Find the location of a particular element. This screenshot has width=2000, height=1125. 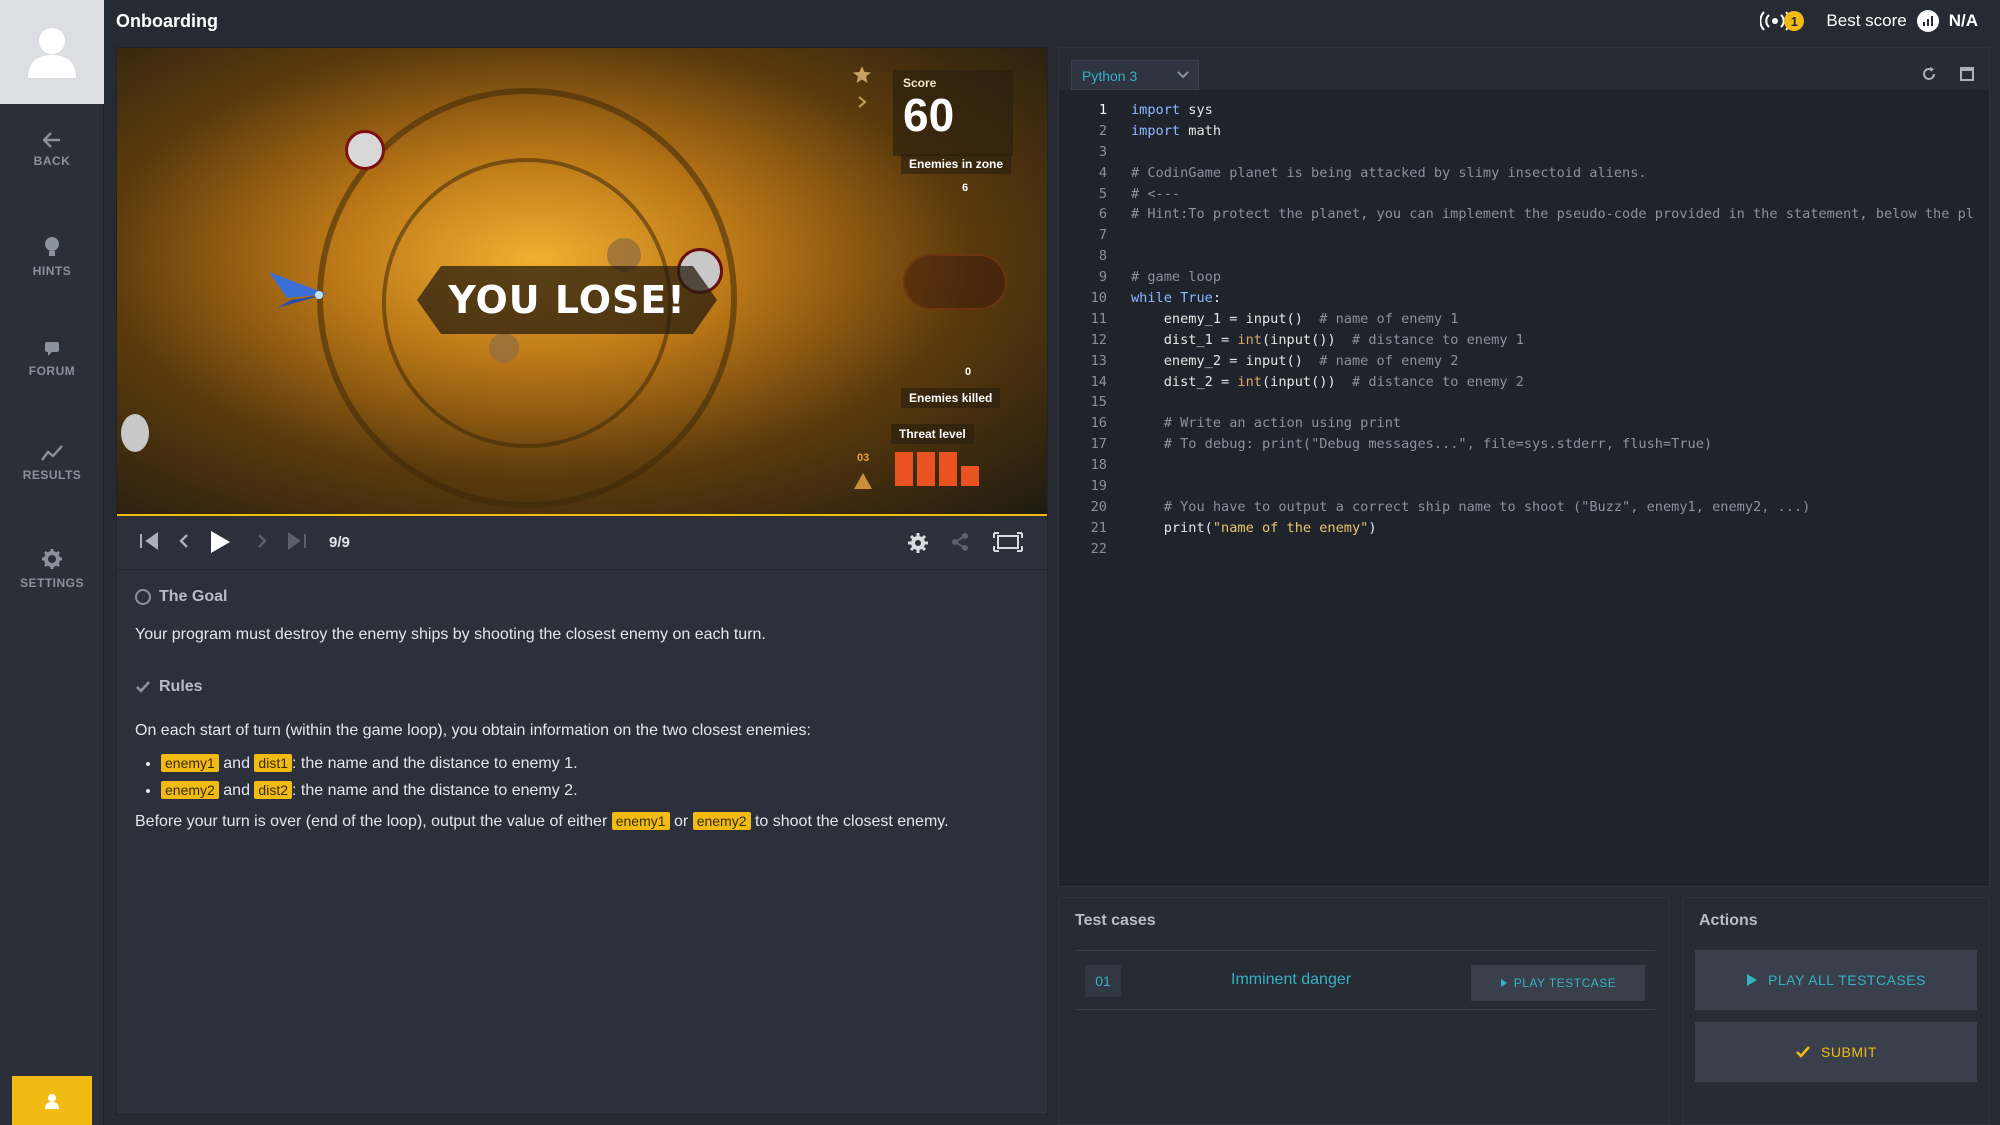

nav-back: BACK is located at coordinates (52, 150).